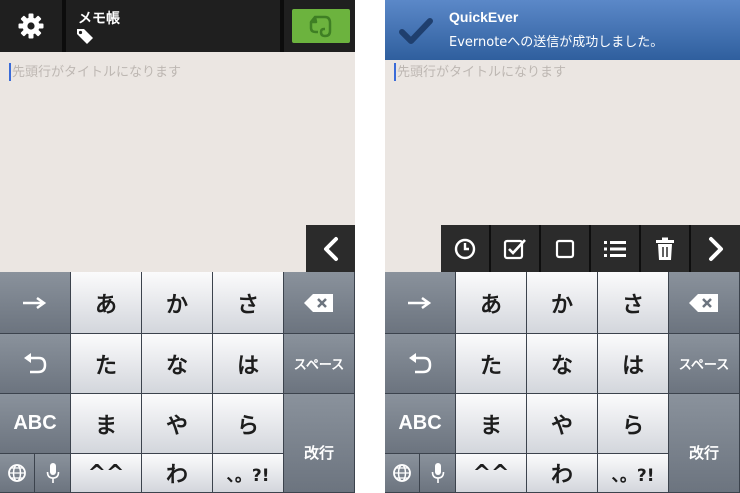 The image size is (740, 493). I want to click on notification-message: Evernoteへの送信が成功しました。, so click(556, 42).